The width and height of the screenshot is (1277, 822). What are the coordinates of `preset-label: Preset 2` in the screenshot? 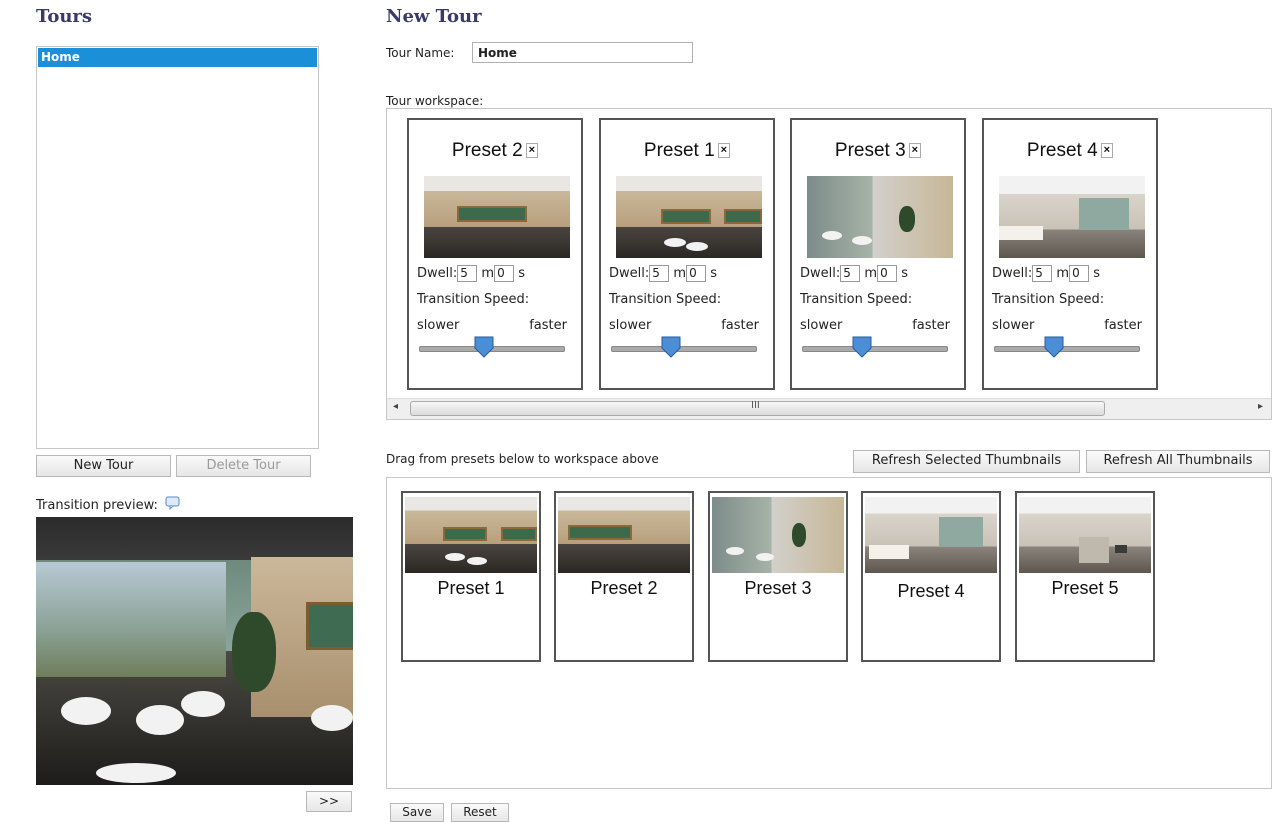 It's located at (624, 588).